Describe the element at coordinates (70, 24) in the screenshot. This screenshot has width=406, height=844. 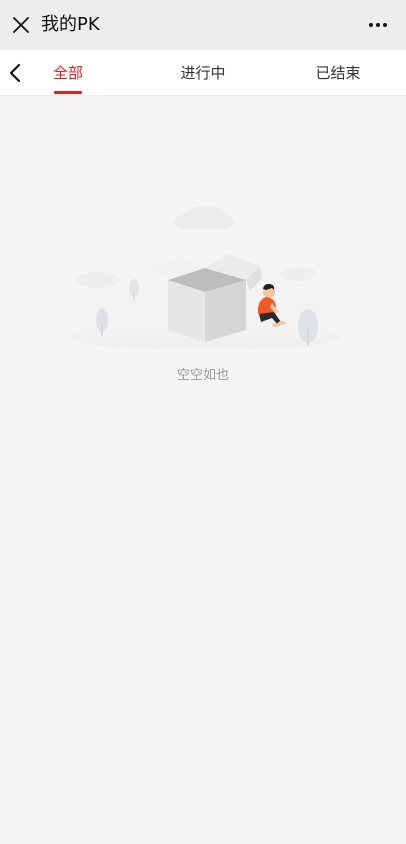
I see `page-title: 我的PK` at that location.